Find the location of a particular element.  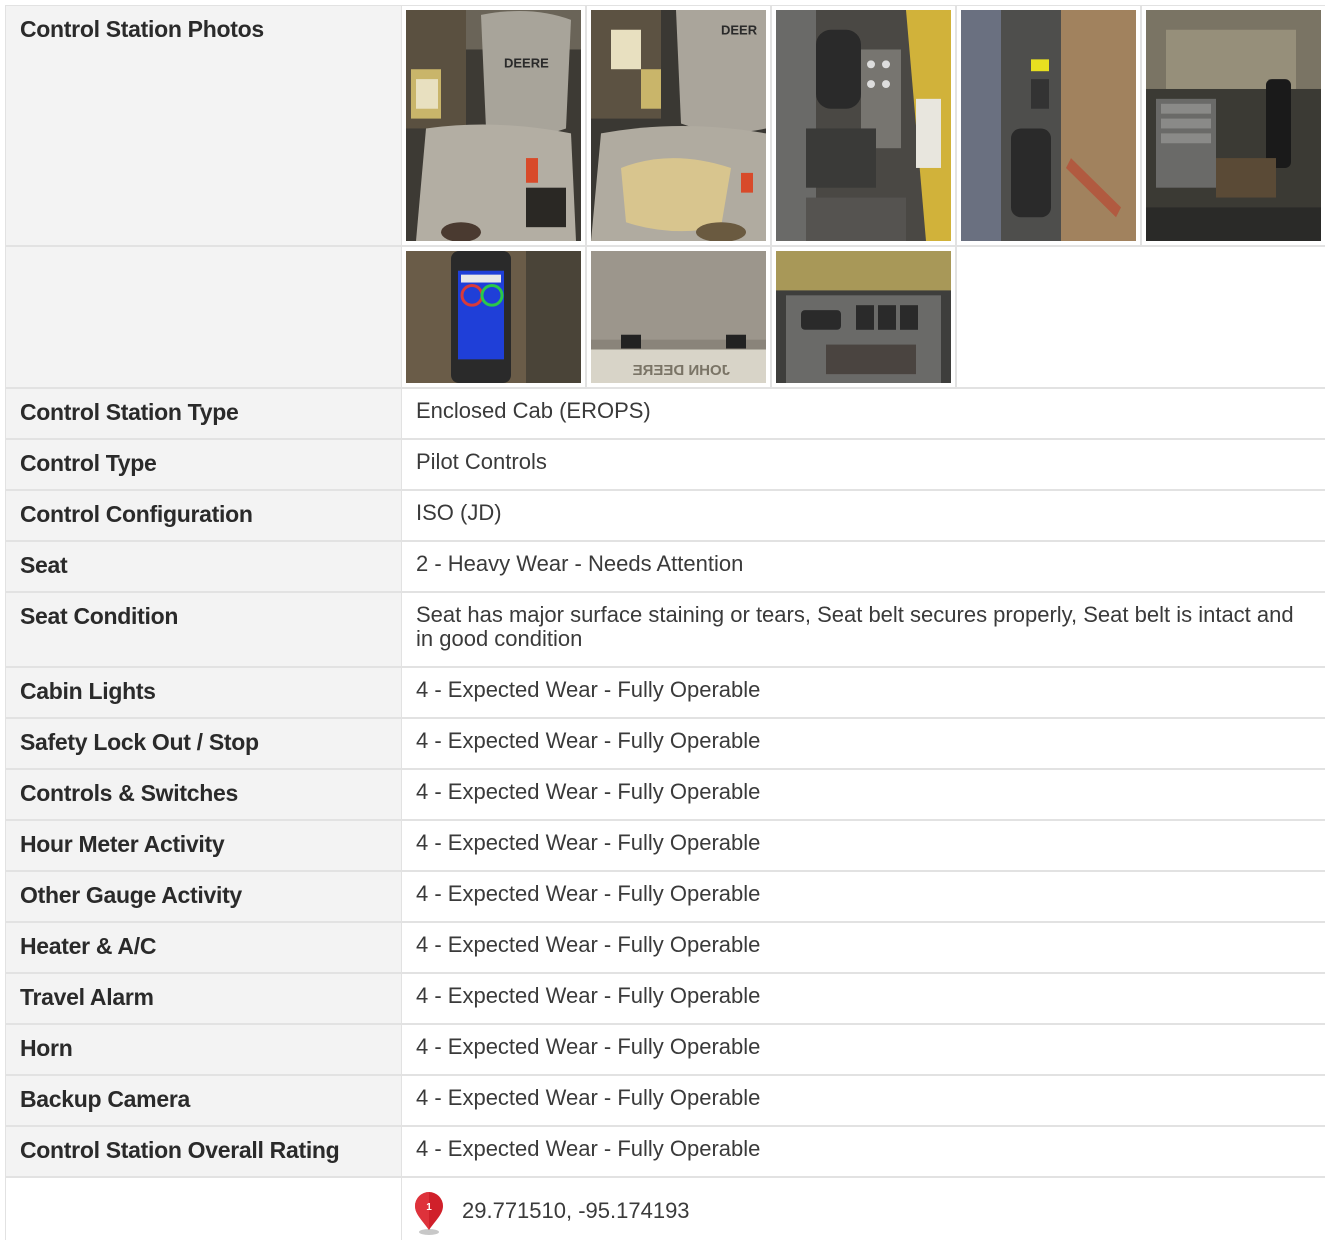

location-coordinates: 29.771510, -95.174193 is located at coordinates (576, 1211).